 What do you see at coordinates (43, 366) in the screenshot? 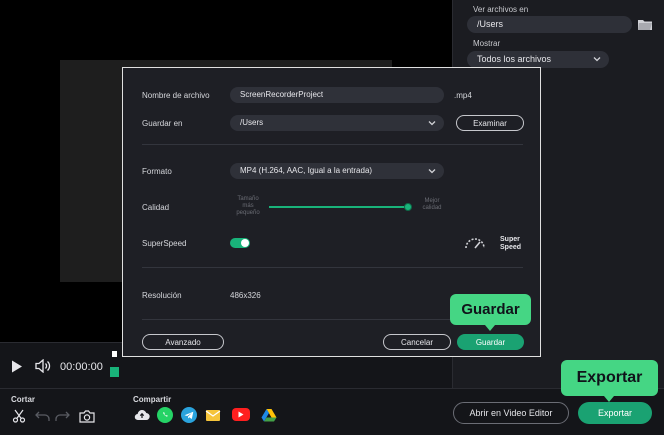
I see `volume-icon` at bounding box center [43, 366].